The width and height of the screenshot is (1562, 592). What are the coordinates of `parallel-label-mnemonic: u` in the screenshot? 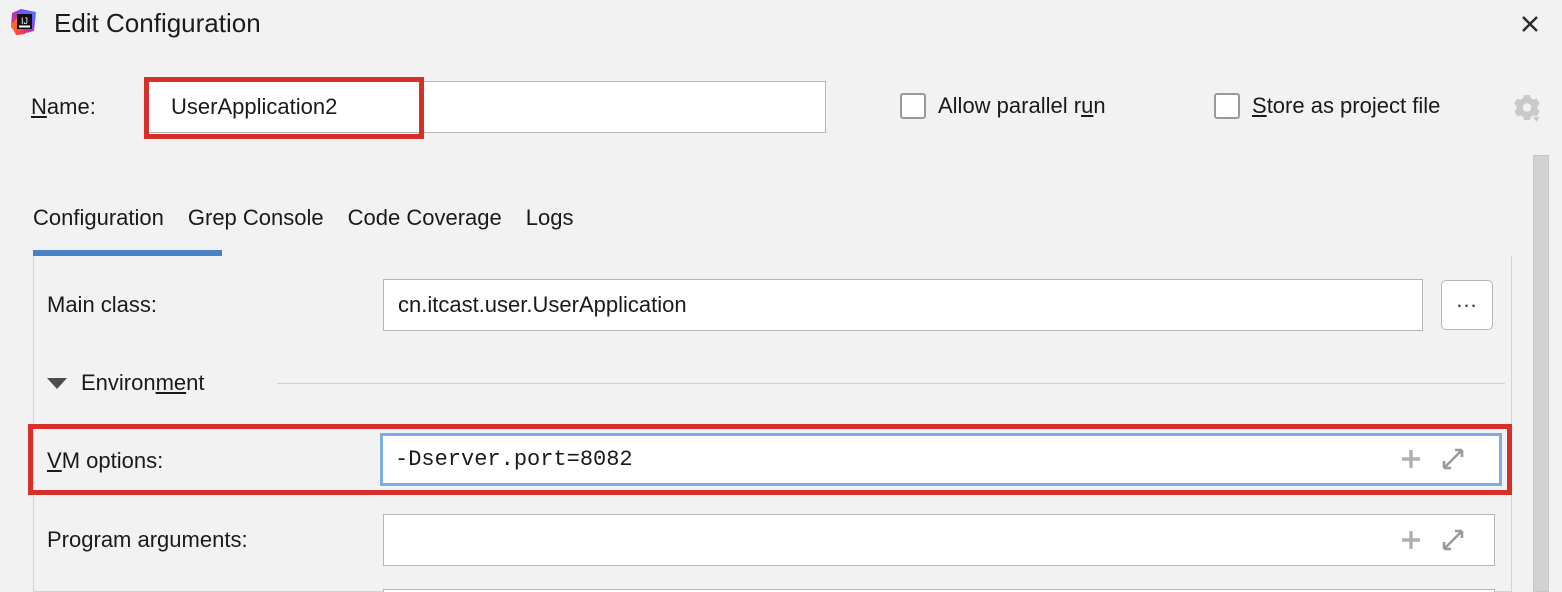 It's located at (1087, 105).